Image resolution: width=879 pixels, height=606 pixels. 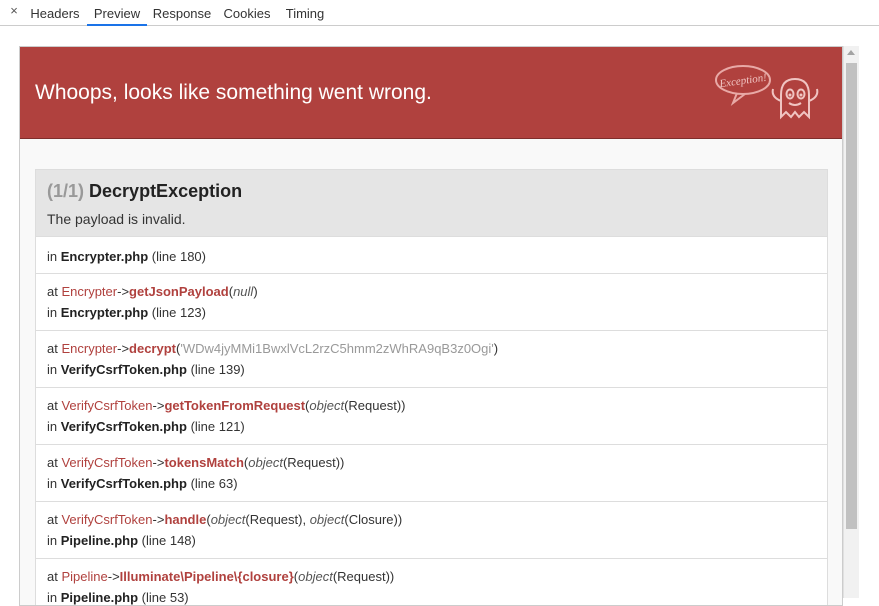 I want to click on exception-count: (1/1), so click(x=66, y=191).